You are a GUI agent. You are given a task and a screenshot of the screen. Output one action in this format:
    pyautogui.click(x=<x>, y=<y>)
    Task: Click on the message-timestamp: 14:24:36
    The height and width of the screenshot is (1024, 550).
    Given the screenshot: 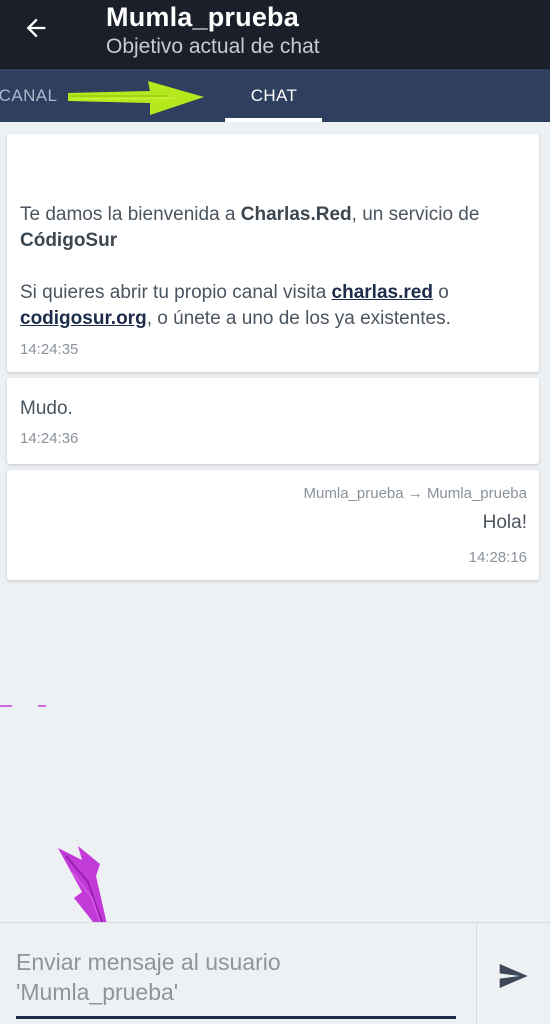 What is the action you would take?
    pyautogui.click(x=49, y=438)
    